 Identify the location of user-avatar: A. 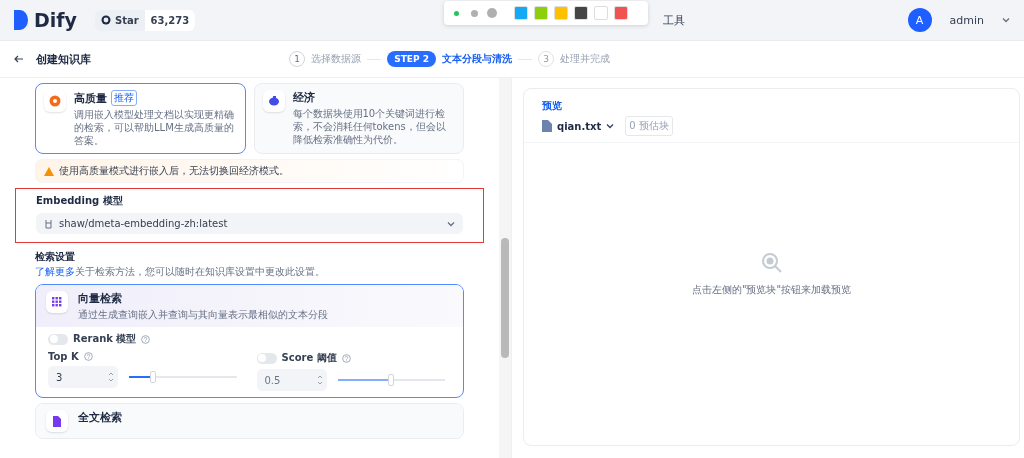
(919, 20).